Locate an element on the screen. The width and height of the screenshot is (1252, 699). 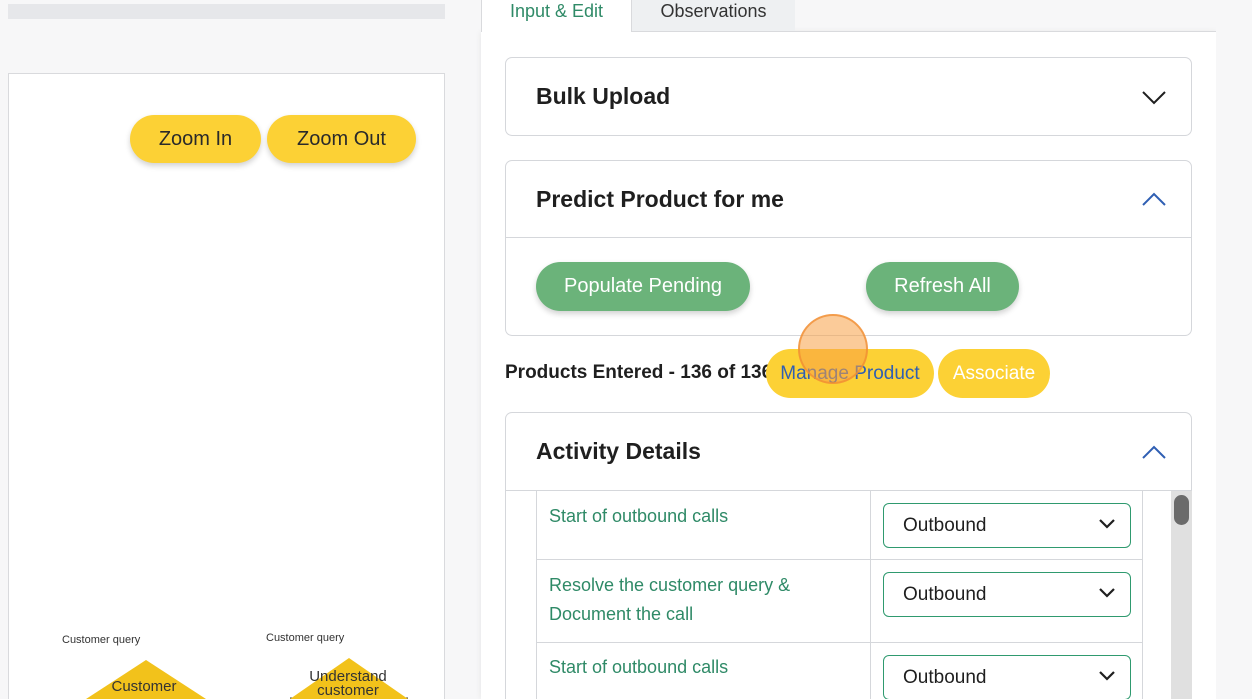
diagram-node-label: Customer is located at coordinates (144, 686).